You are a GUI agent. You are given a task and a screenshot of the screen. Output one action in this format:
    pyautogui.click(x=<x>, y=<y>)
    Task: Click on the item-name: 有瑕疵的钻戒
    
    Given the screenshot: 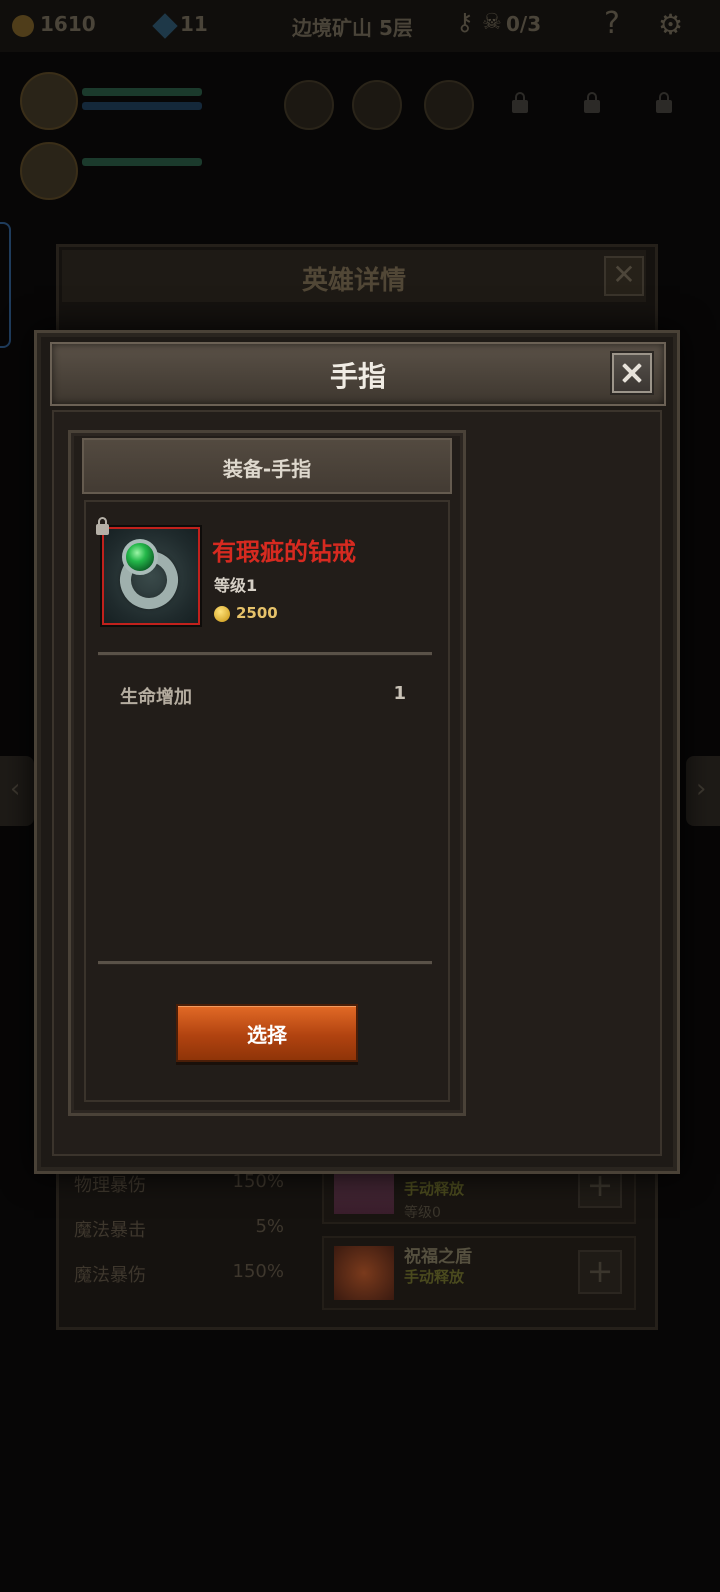 What is the action you would take?
    pyautogui.click(x=284, y=552)
    